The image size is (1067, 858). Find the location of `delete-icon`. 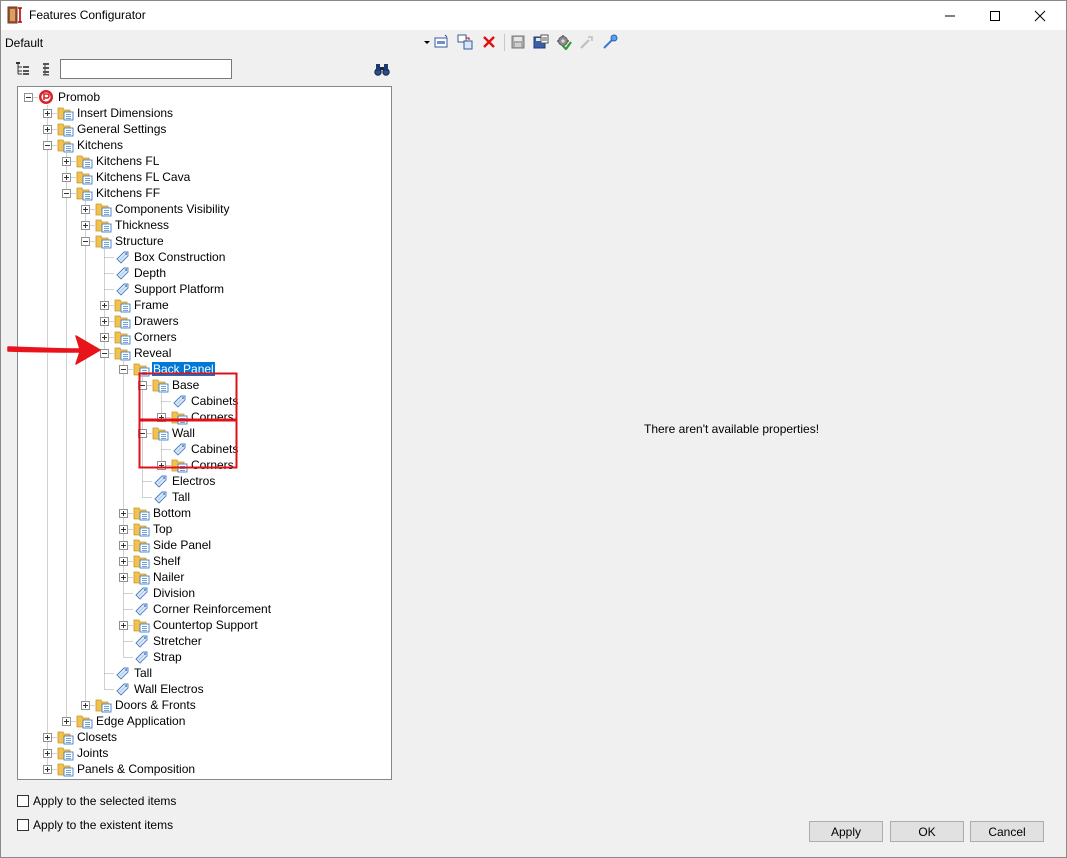

delete-icon is located at coordinates (489, 42).